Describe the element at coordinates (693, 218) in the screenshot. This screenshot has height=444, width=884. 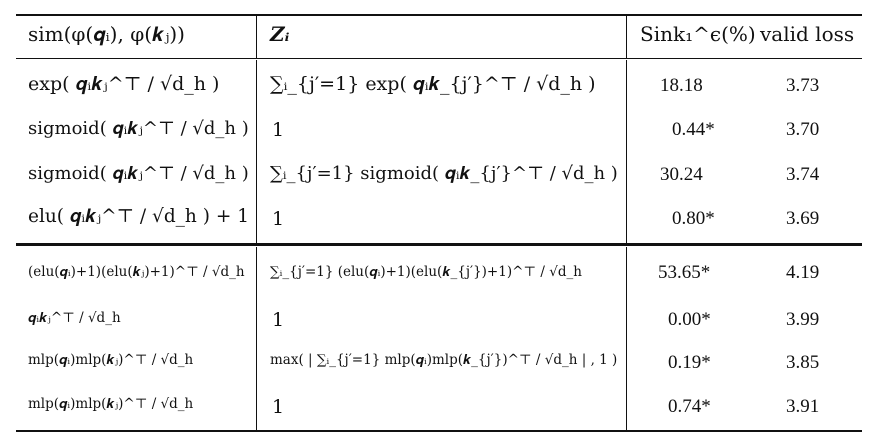
I see `row-sink: 0.80*` at that location.